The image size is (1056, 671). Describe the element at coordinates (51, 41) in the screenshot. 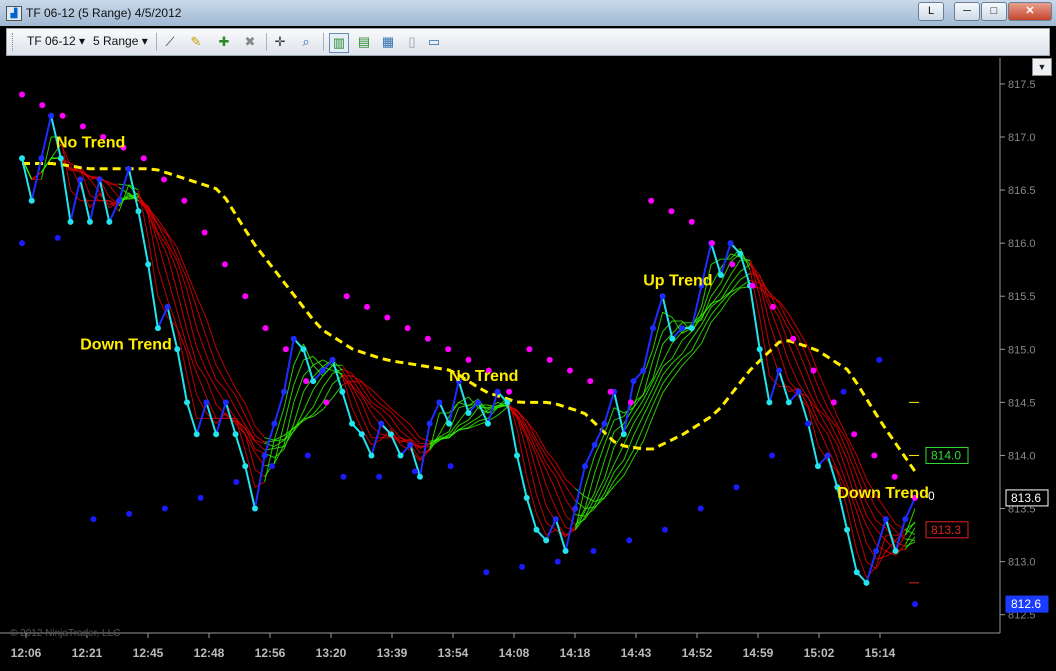

I see `instrument-label: TF 06-12` at that location.